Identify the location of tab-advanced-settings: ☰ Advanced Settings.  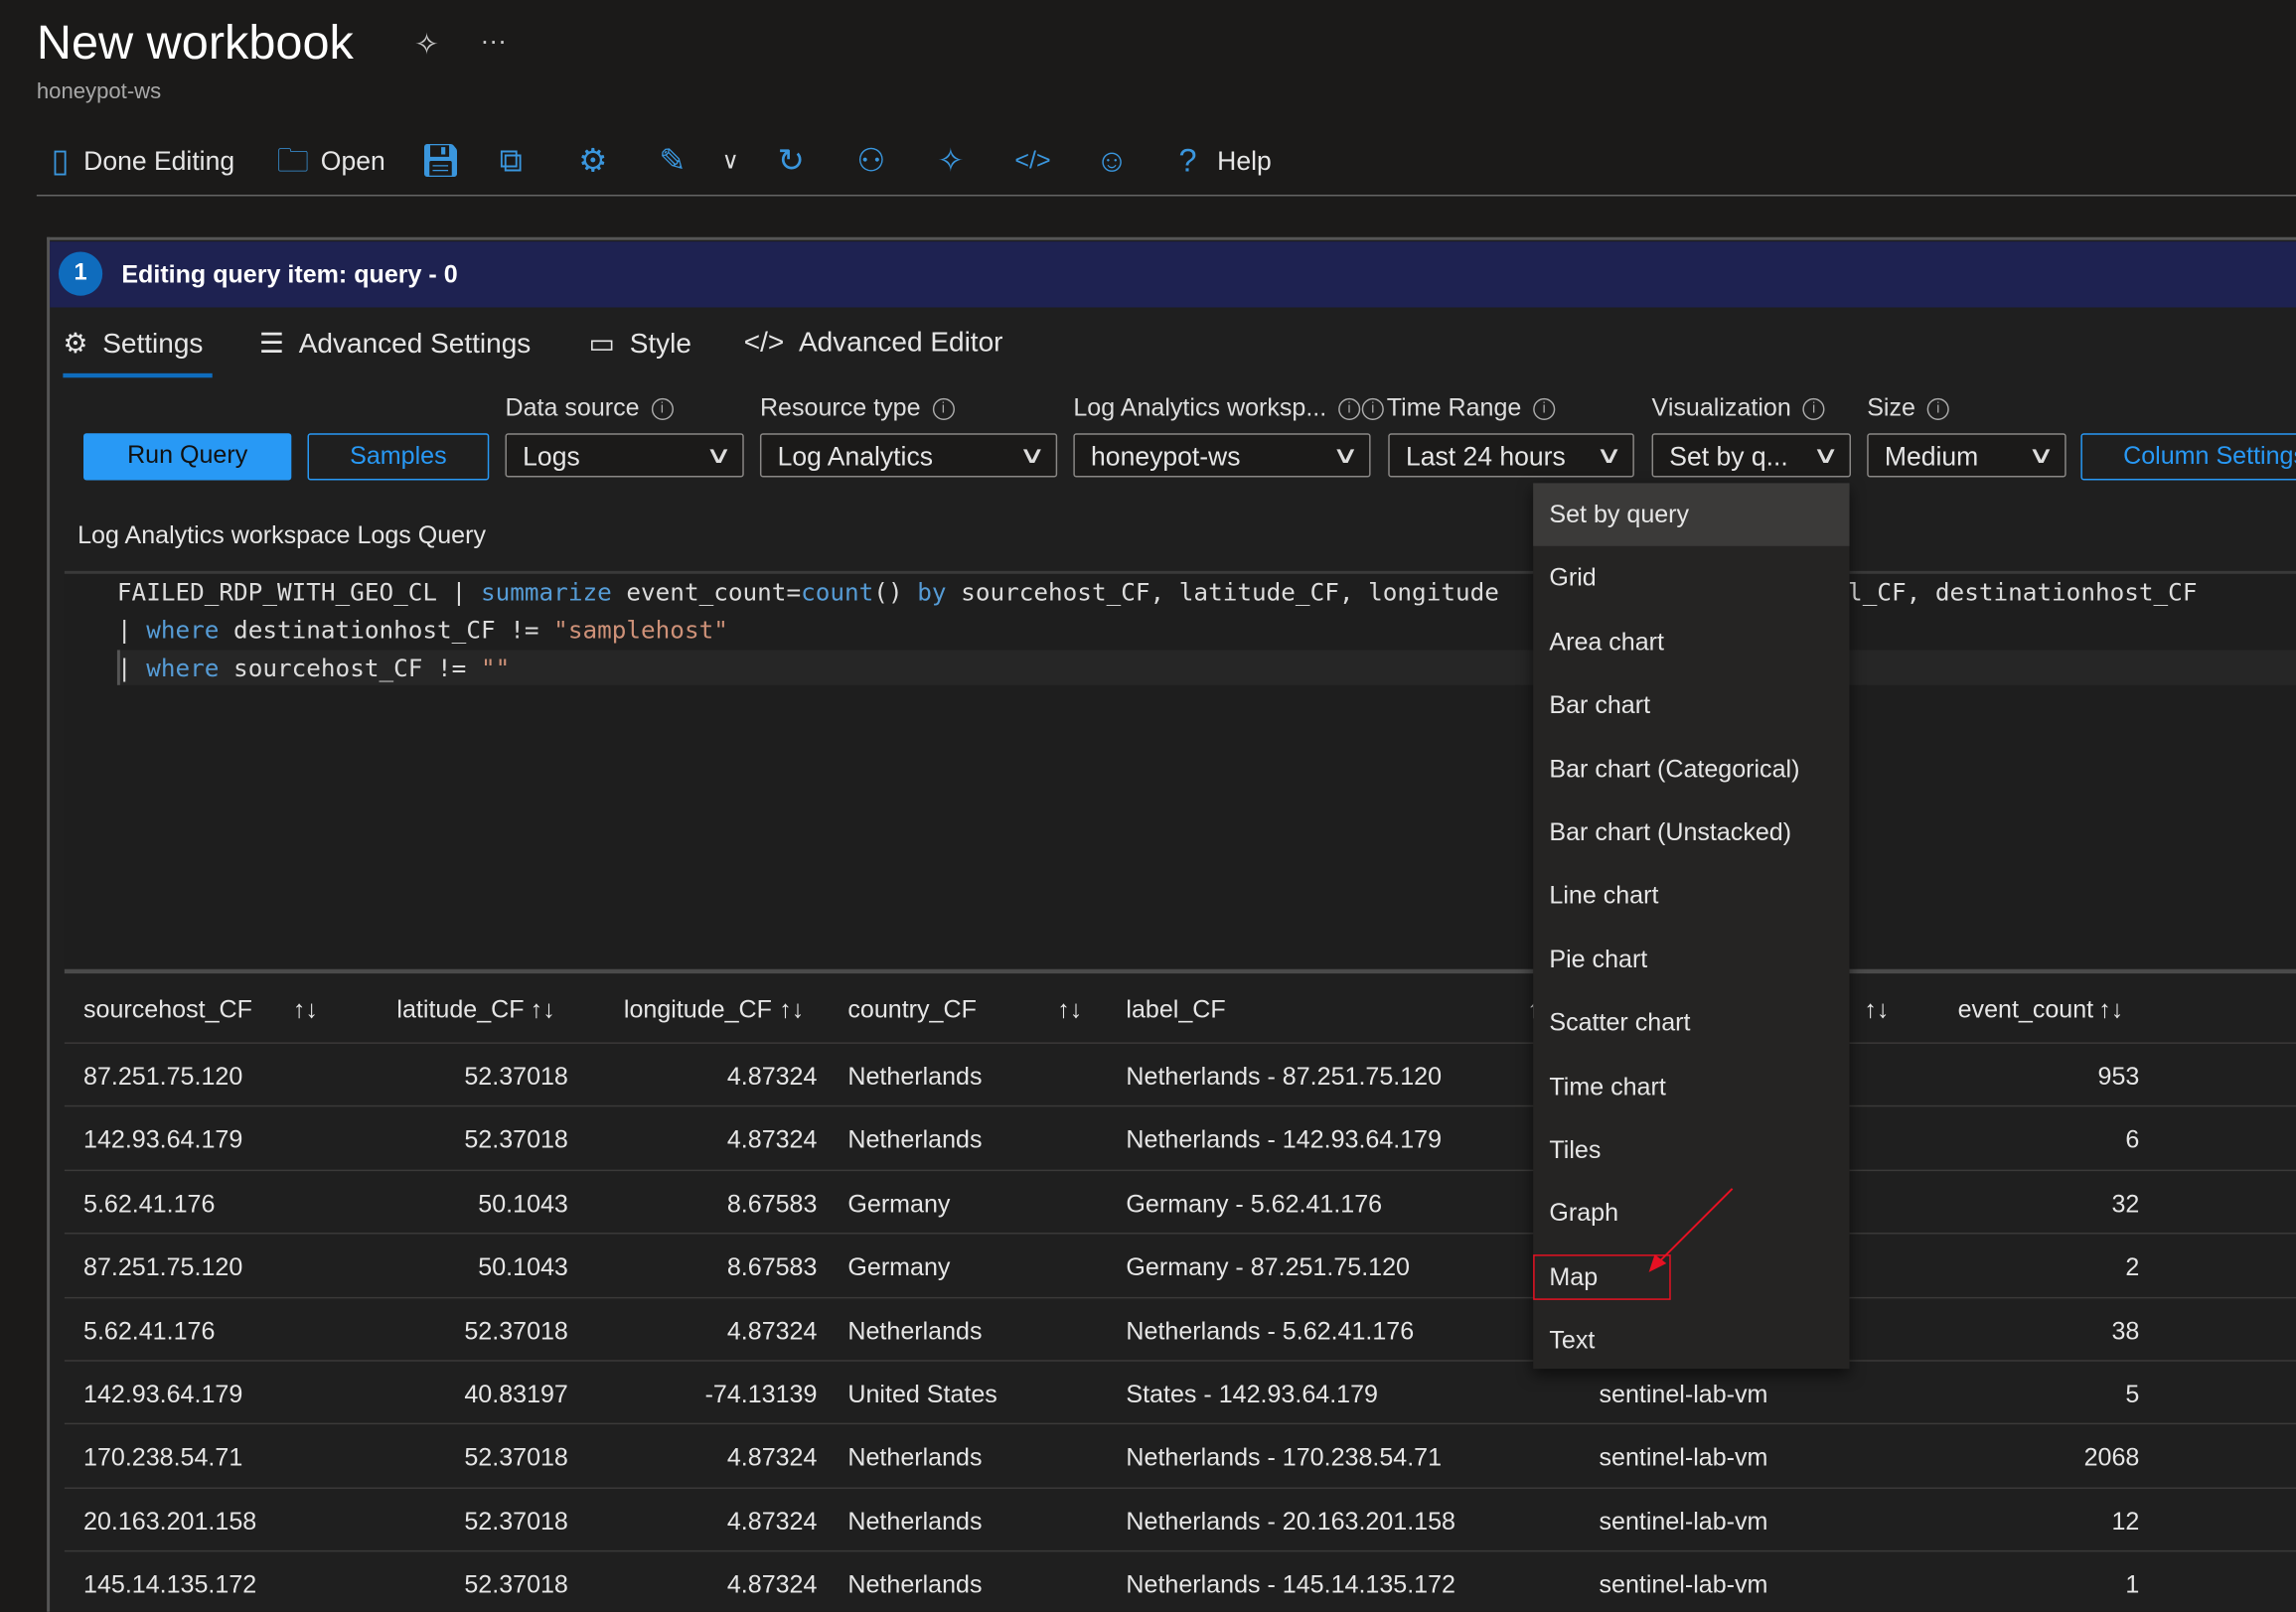
(395, 345).